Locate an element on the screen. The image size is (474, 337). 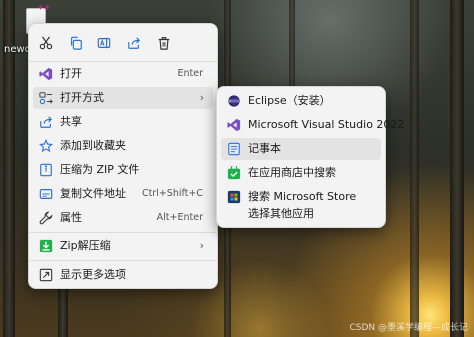
wrench-icon is located at coordinates (46, 218).